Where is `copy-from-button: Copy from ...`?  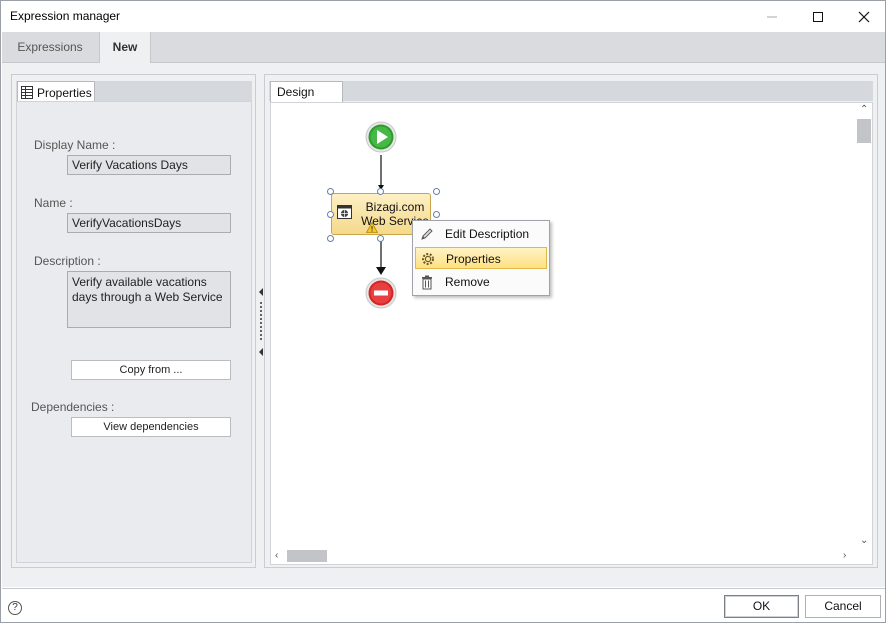 copy-from-button: Copy from ... is located at coordinates (151, 370).